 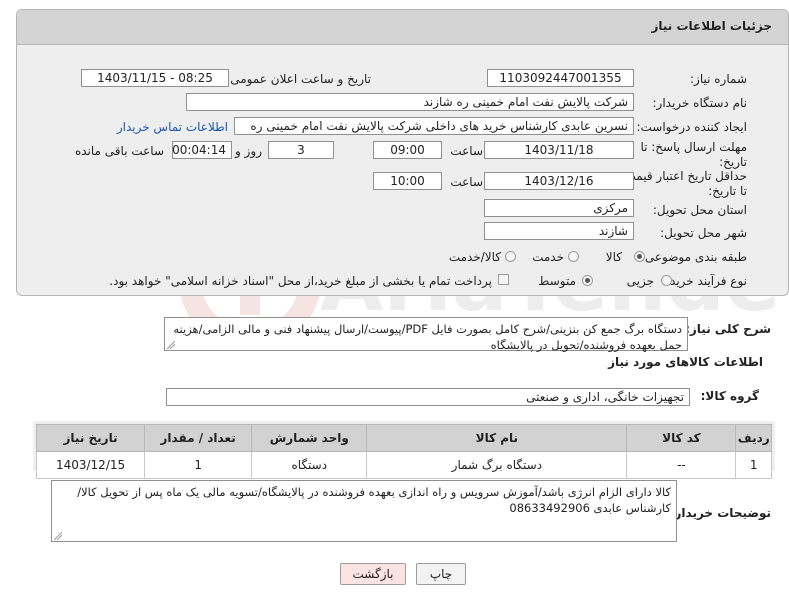 I want to click on reply-hour-label: ساعت, so click(x=466, y=151).